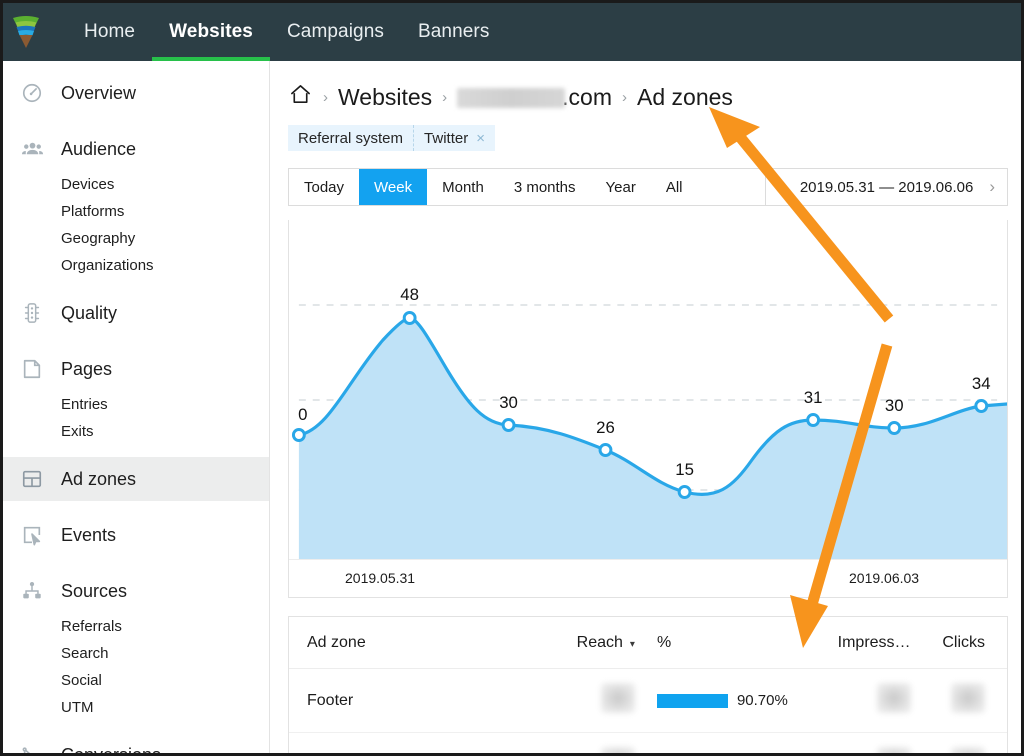 The image size is (1024, 756). Describe the element at coordinates (300, 97) in the screenshot. I see `home-icon` at that location.